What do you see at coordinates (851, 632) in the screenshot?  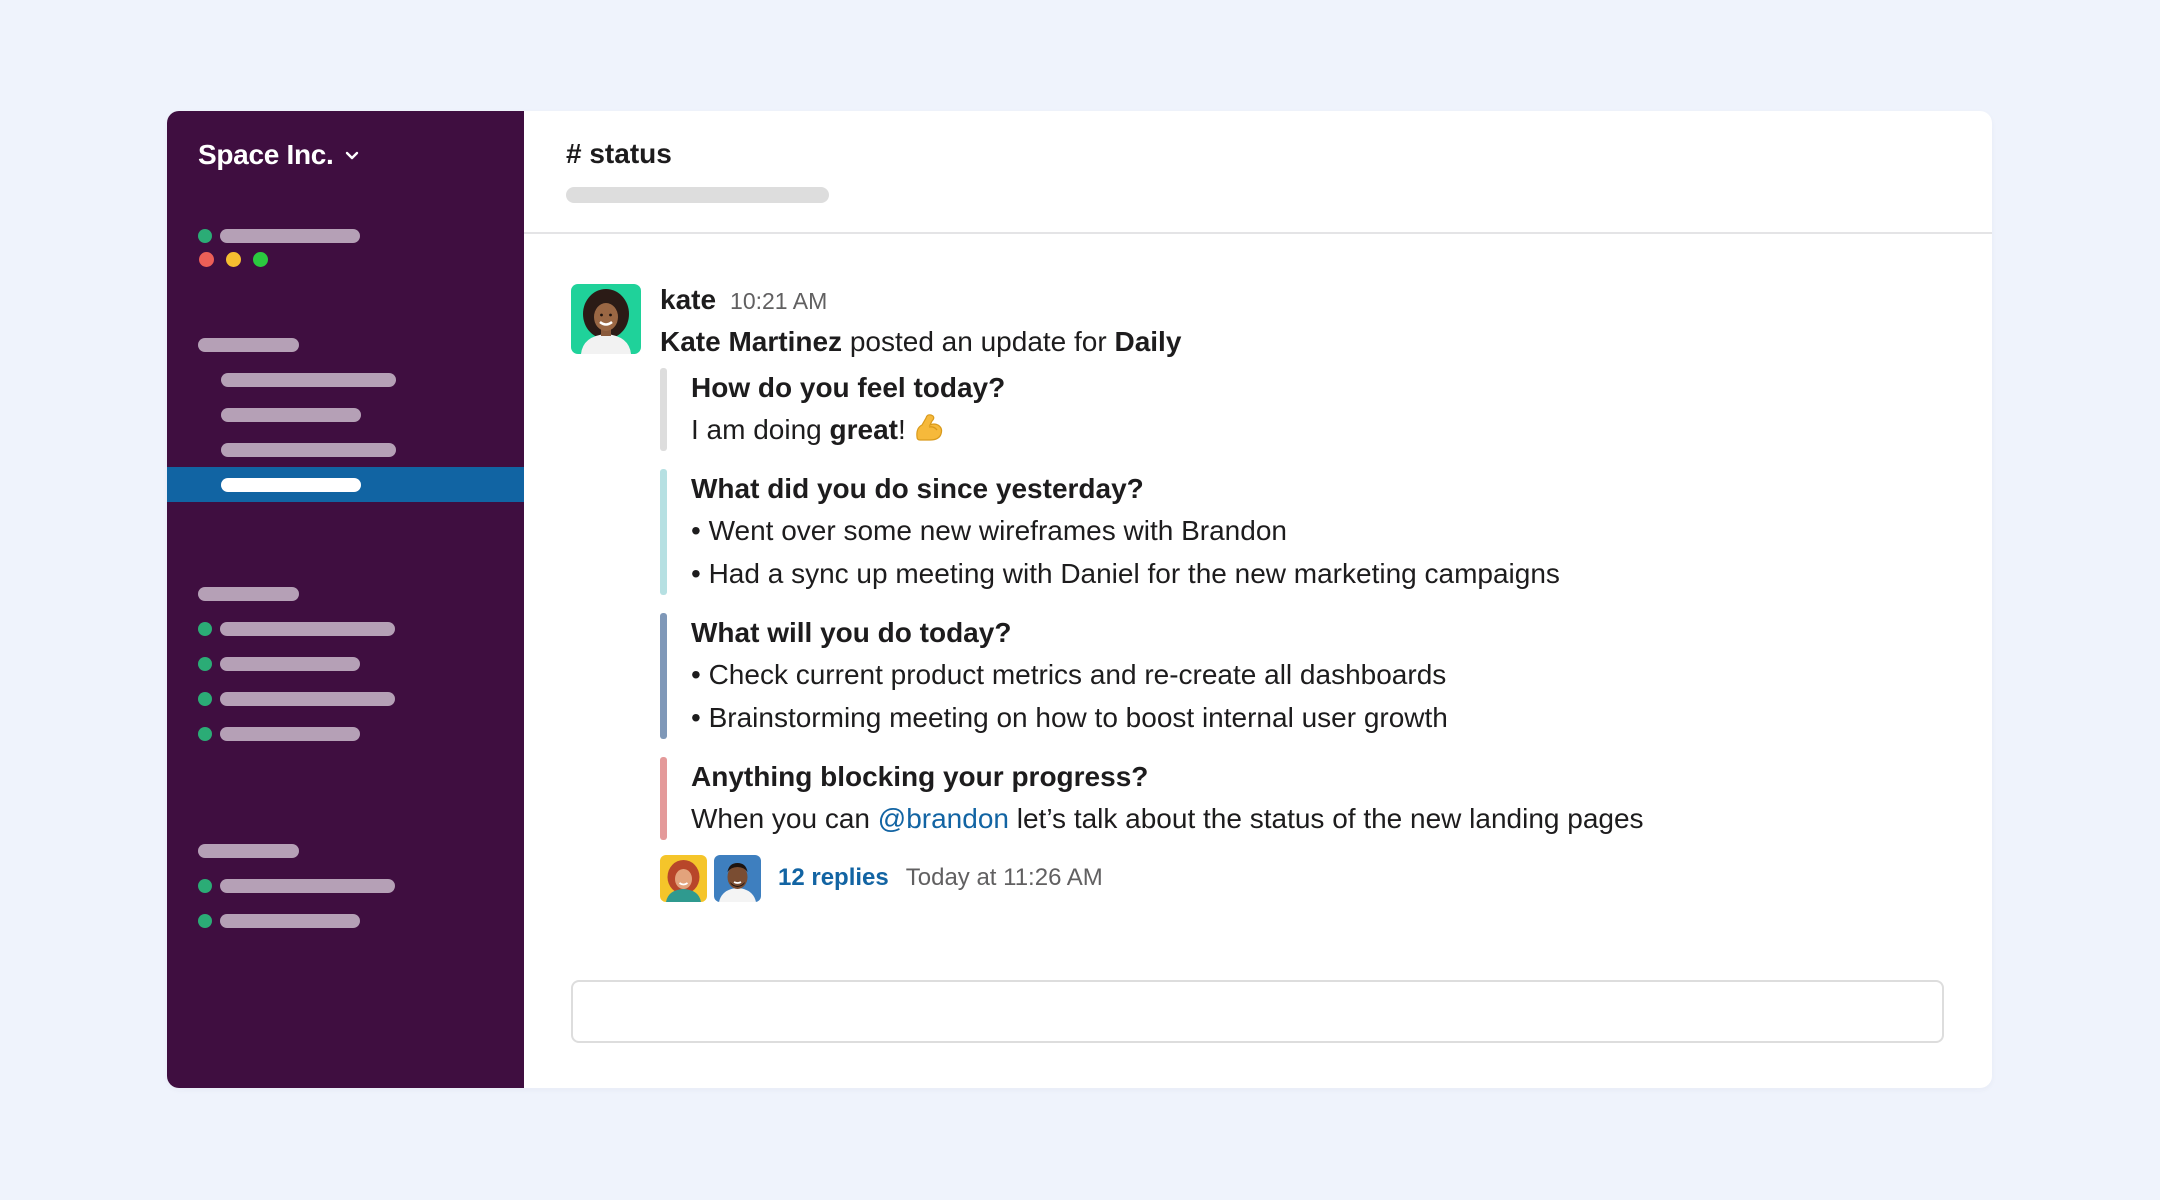 I see `section-question: What will you do today?` at bounding box center [851, 632].